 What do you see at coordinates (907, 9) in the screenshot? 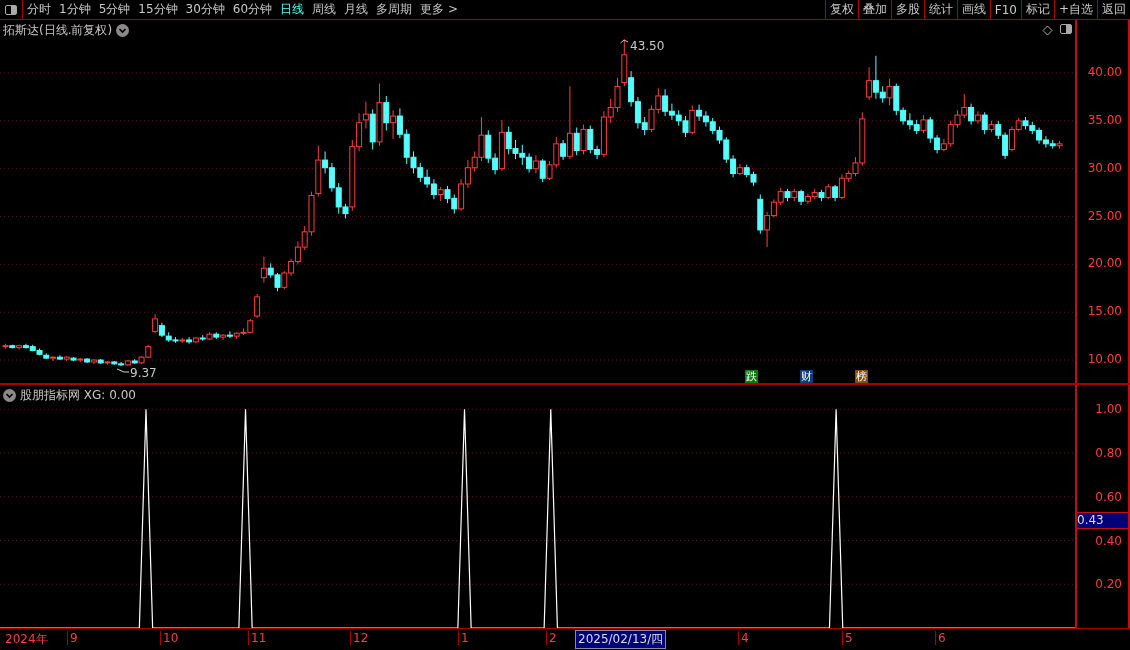
I see `toolbar-button: 多股` at bounding box center [907, 9].